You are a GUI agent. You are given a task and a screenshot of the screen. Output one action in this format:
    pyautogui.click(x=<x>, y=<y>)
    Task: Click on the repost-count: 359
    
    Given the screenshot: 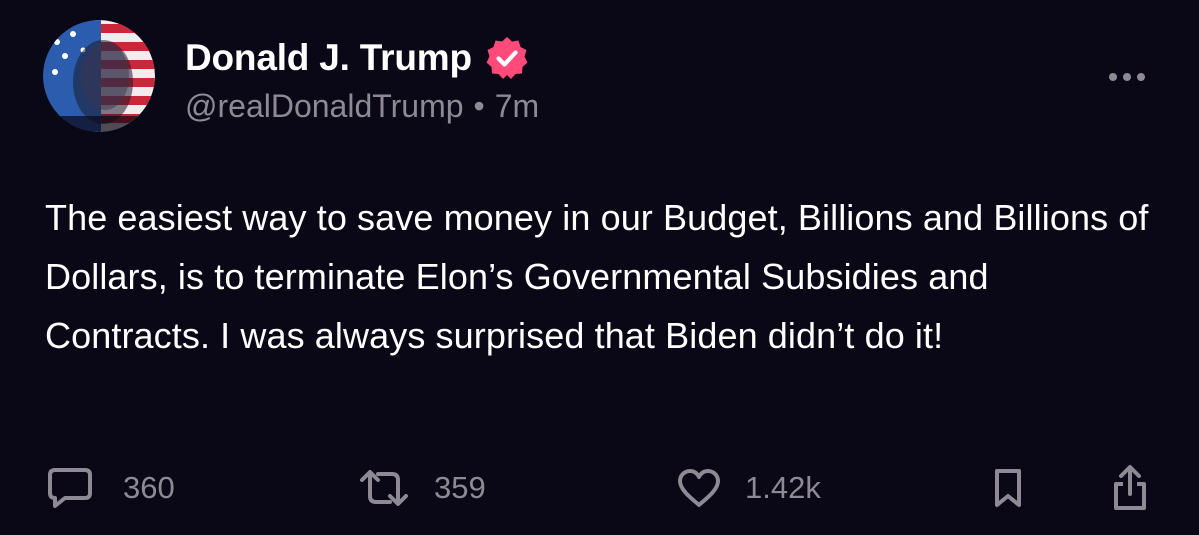 What is the action you would take?
    pyautogui.click(x=460, y=487)
    